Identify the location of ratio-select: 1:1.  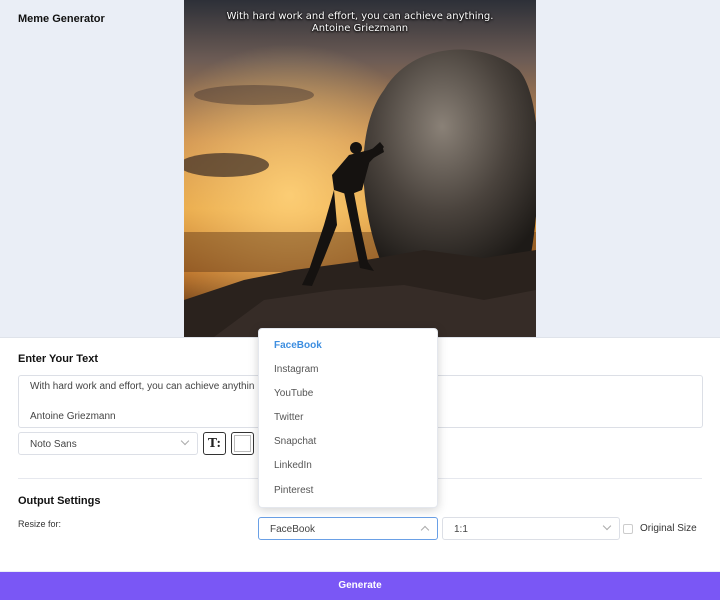
(531, 528).